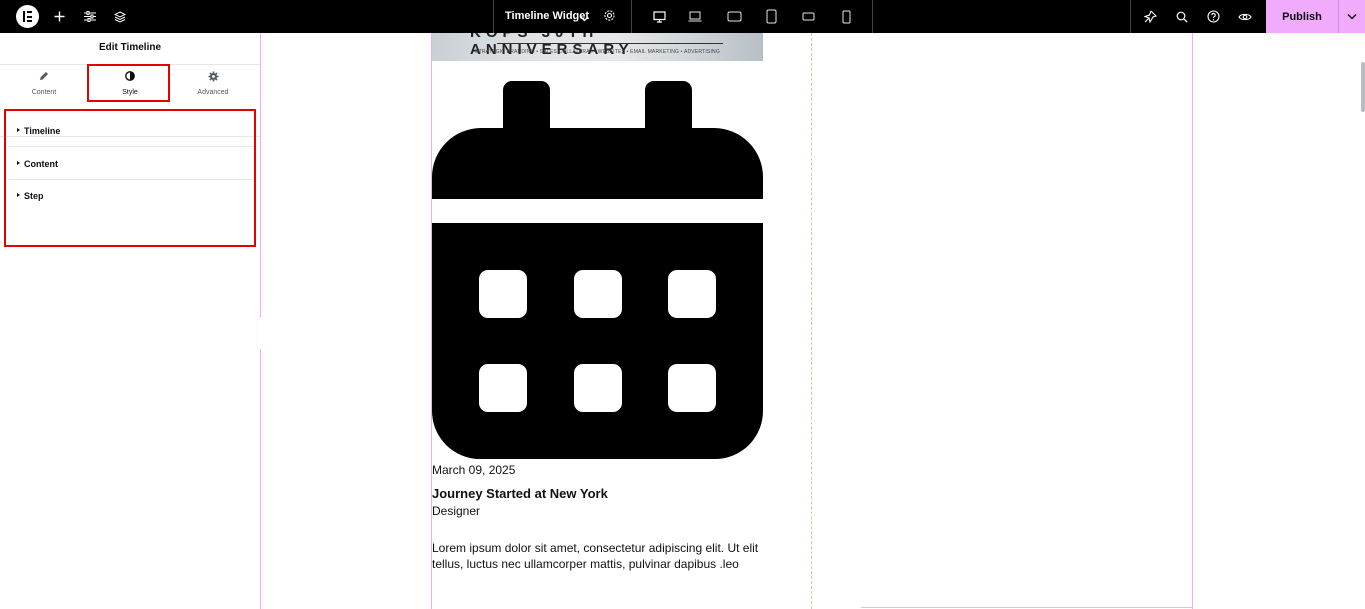 The height and width of the screenshot is (609, 1365). What do you see at coordinates (90, 16) in the screenshot?
I see `settings-sliders-icon` at bounding box center [90, 16].